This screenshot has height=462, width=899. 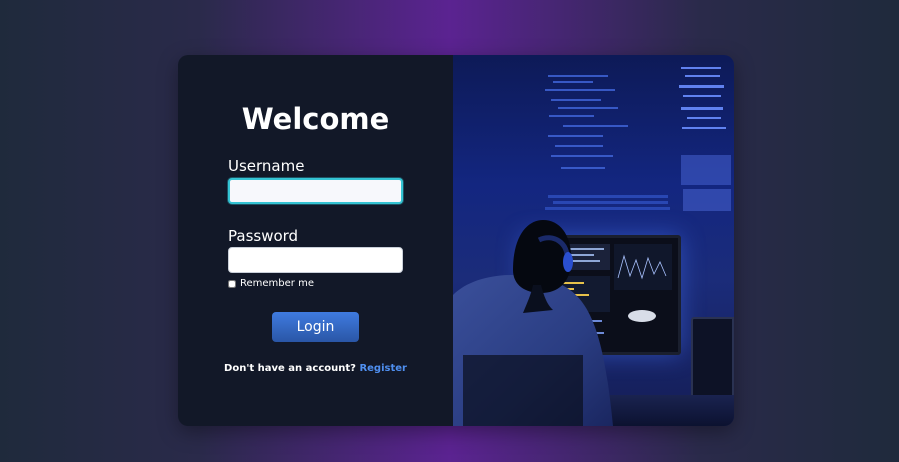 I want to click on login-button: Login, so click(x=315, y=327).